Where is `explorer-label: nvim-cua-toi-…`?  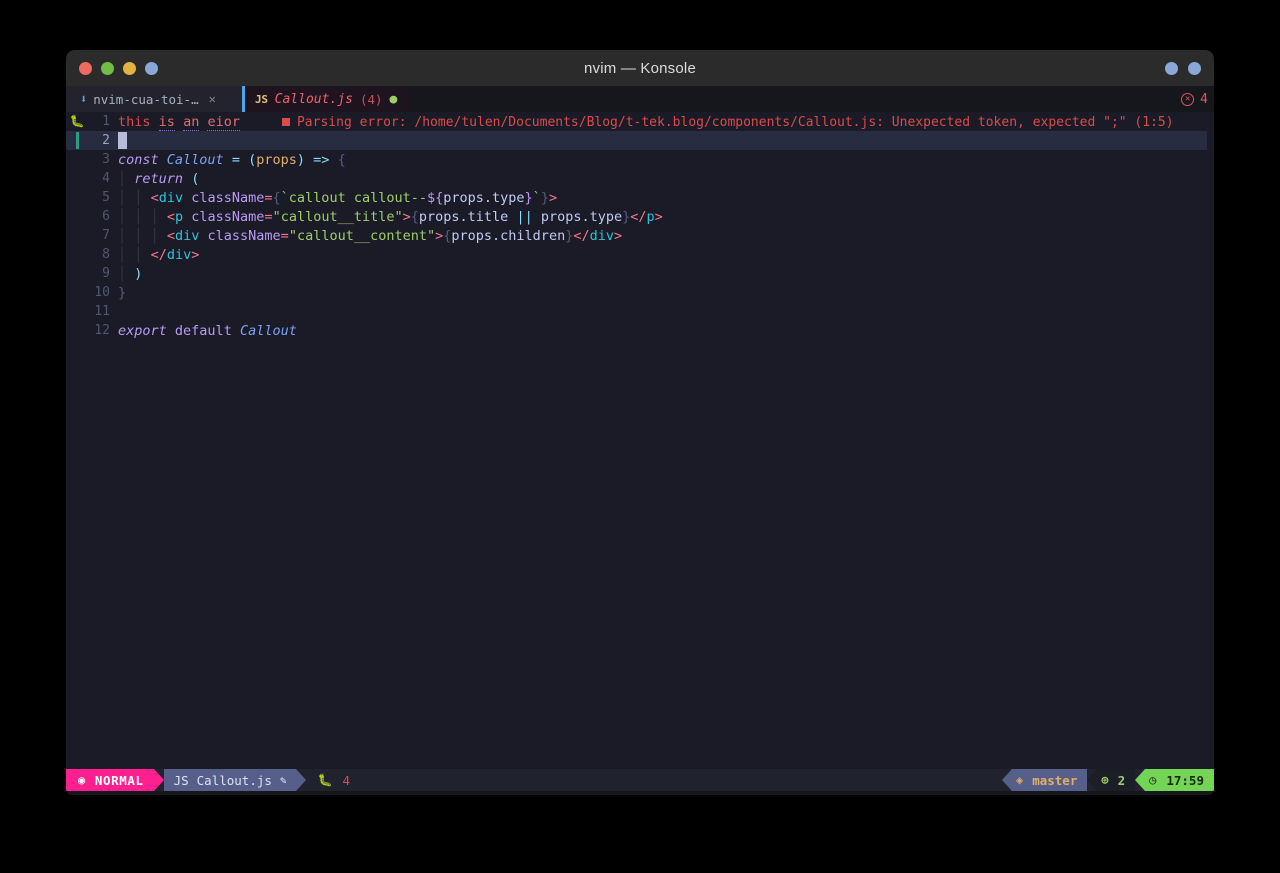 explorer-label: nvim-cua-toi-… is located at coordinates (146, 99).